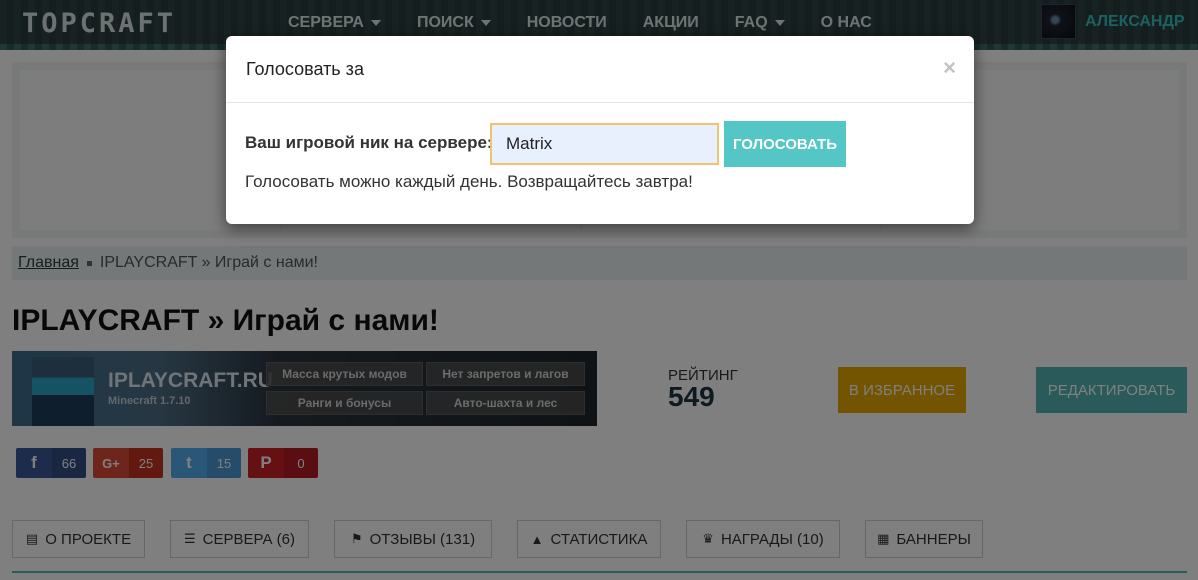 The height and width of the screenshot is (580, 1198). What do you see at coordinates (305, 69) in the screenshot?
I see `modal-title: Голосовать за` at bounding box center [305, 69].